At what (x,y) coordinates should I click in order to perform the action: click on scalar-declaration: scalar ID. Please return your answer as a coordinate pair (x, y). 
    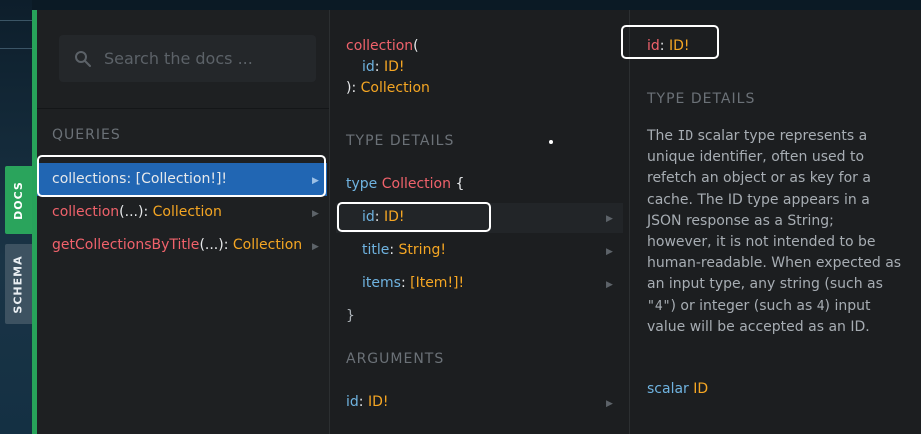
    Looking at the image, I should click on (677, 389).